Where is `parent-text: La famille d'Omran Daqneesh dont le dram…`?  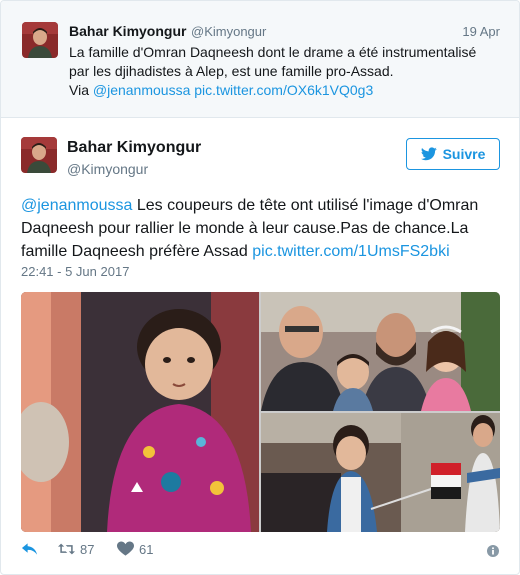
parent-text: La famille d'Omran Daqneesh dont le dram… is located at coordinates (279, 71).